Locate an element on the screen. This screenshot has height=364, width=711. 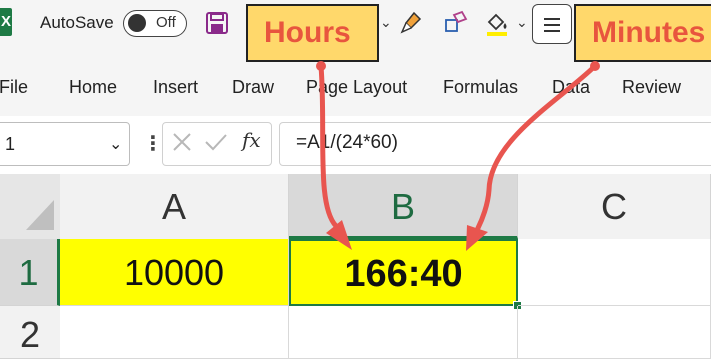
insert-function-icon: fx is located at coordinates (251, 140).